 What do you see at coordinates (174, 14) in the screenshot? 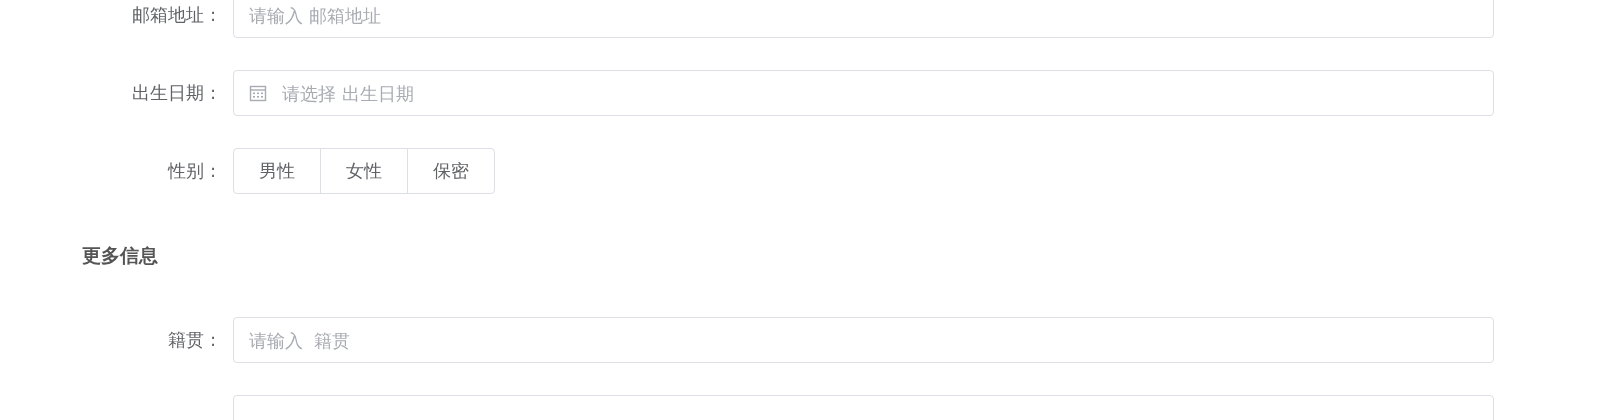
I see `field-label: 邮箱地址 :` at bounding box center [174, 14].